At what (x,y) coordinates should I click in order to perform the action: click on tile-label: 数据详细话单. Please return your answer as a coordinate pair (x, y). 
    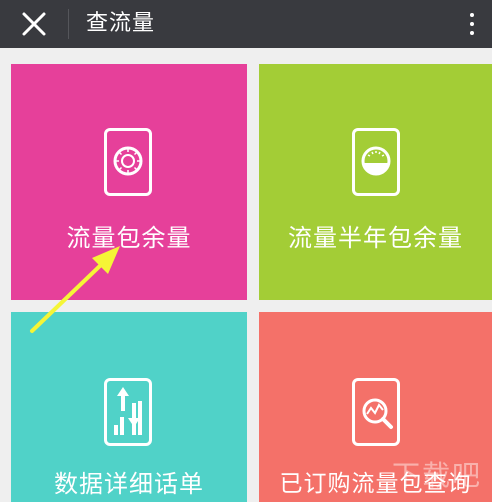
    Looking at the image, I should click on (129, 484).